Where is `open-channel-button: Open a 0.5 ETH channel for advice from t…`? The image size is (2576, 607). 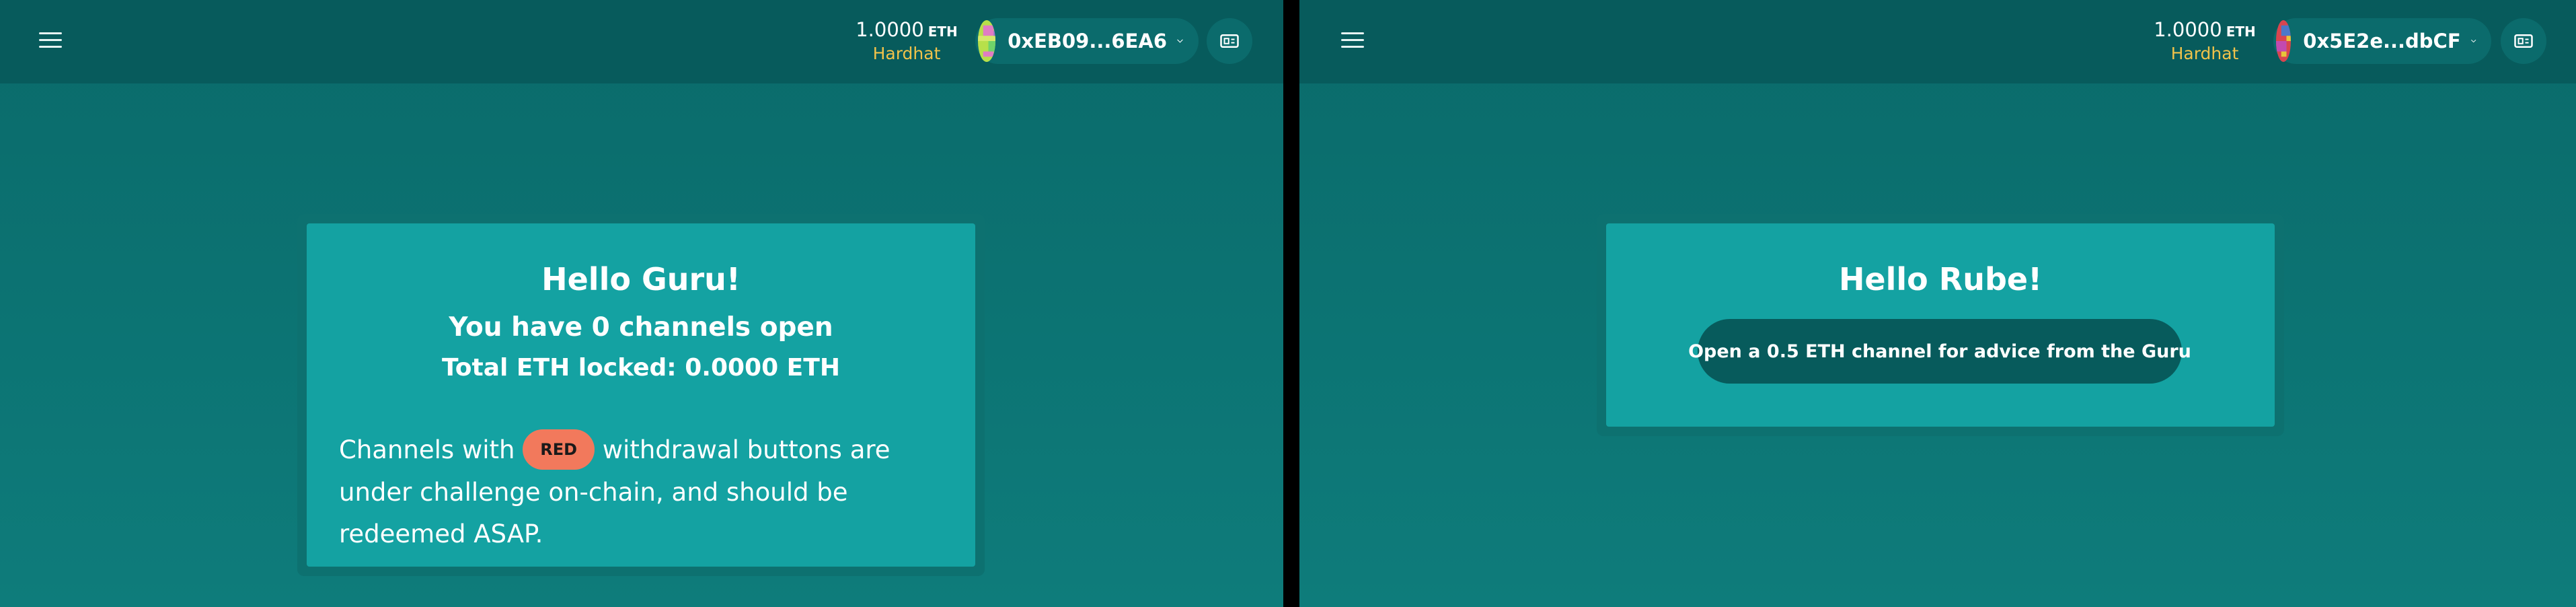
open-channel-button: Open a 0.5 ETH channel for advice from t… is located at coordinates (1939, 351).